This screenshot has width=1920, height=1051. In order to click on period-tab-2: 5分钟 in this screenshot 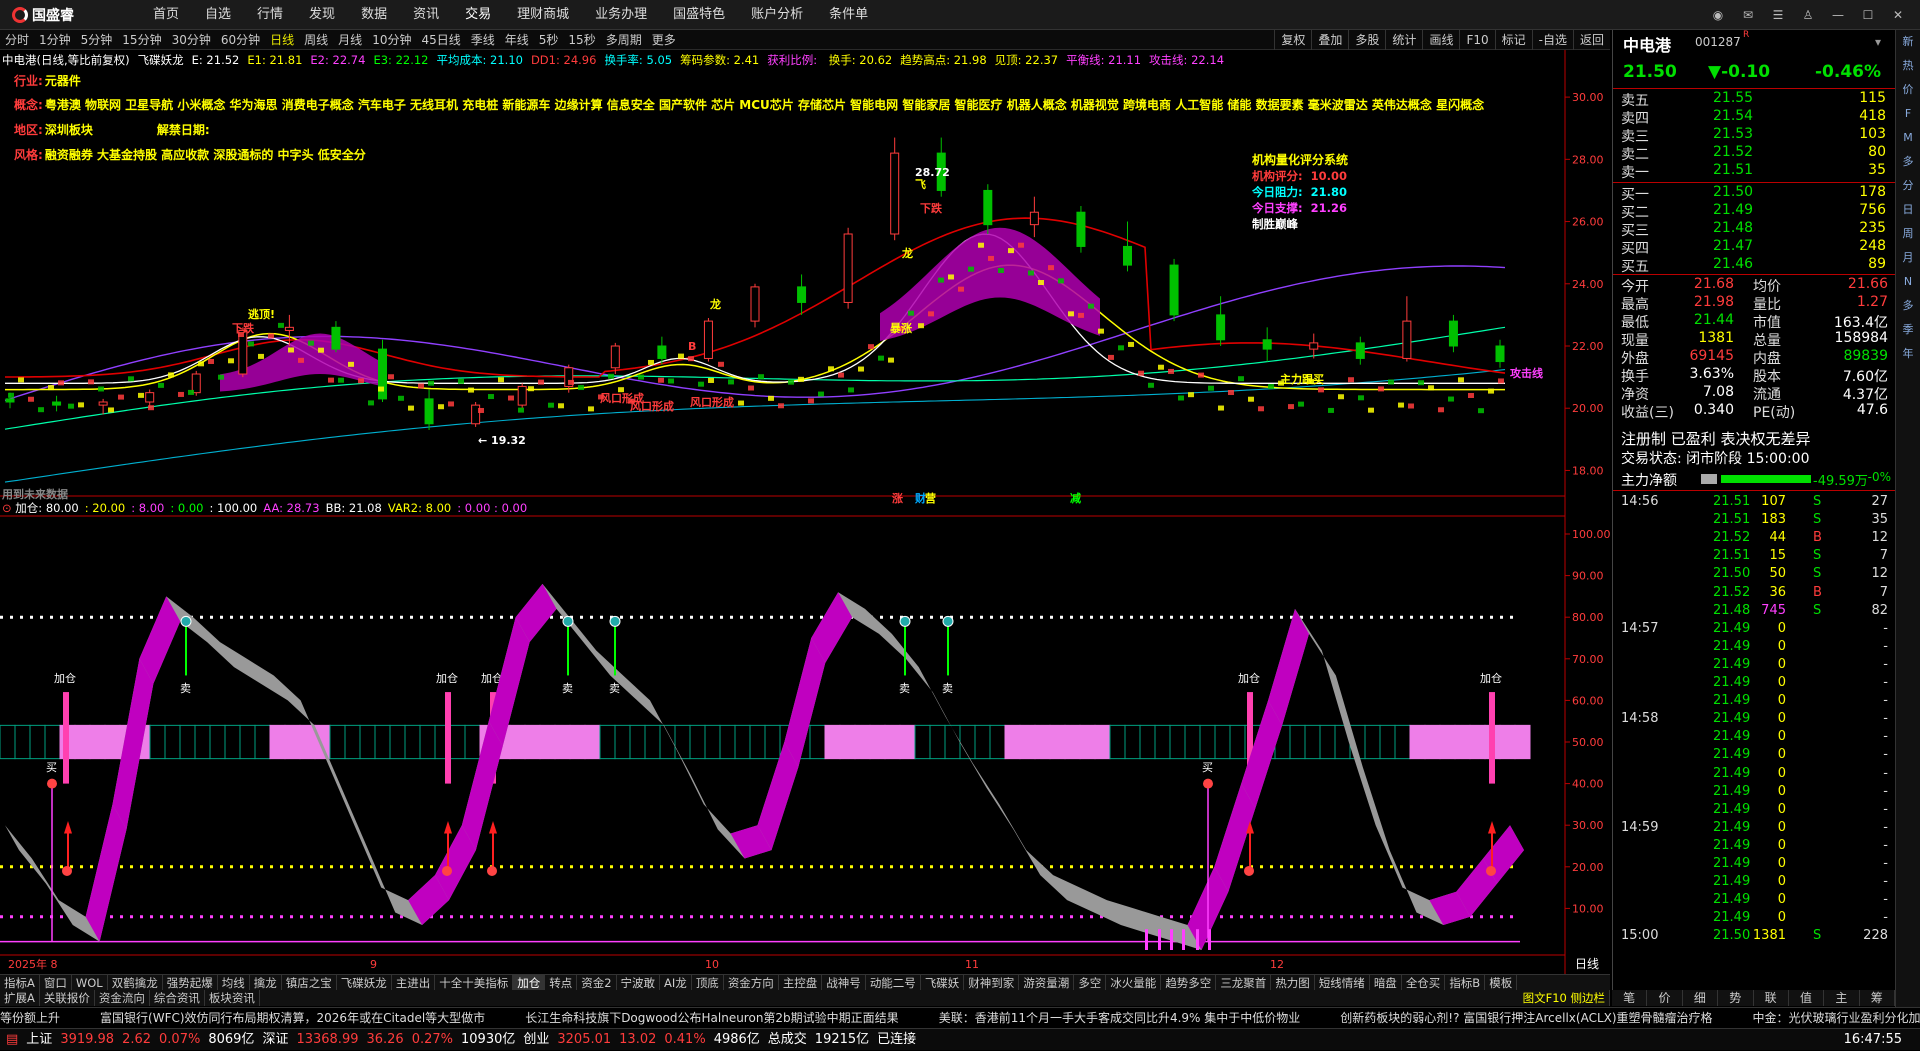, I will do `click(97, 39)`.